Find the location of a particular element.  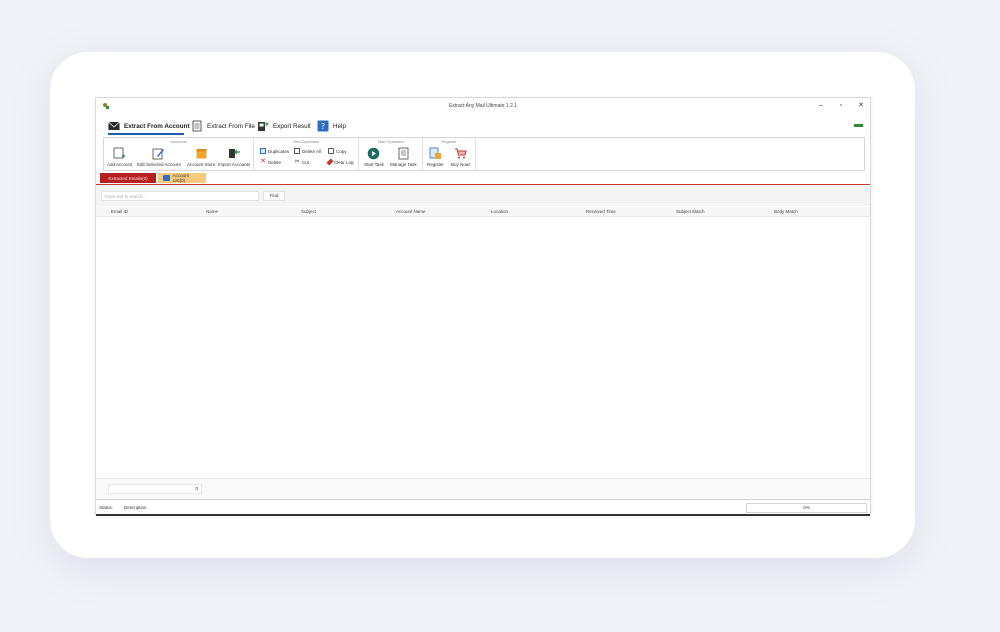

find-button: Find is located at coordinates (274, 196).